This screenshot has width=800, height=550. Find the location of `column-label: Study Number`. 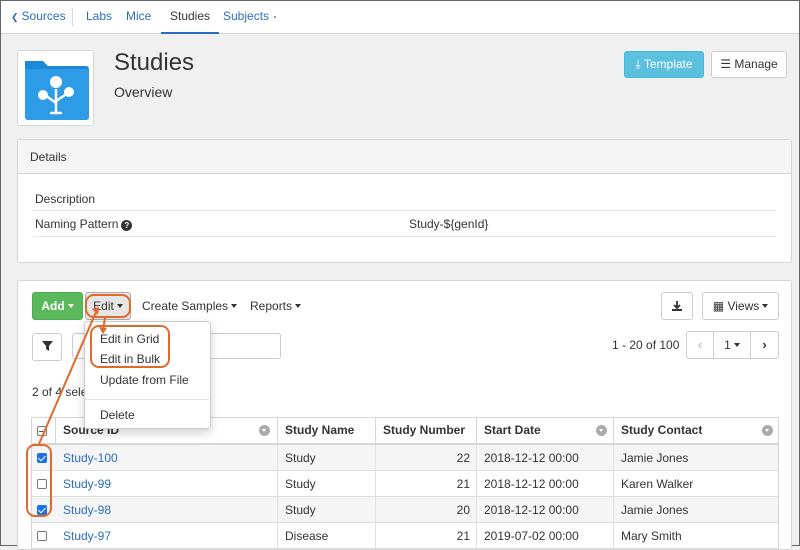

column-label: Study Number is located at coordinates (424, 430).